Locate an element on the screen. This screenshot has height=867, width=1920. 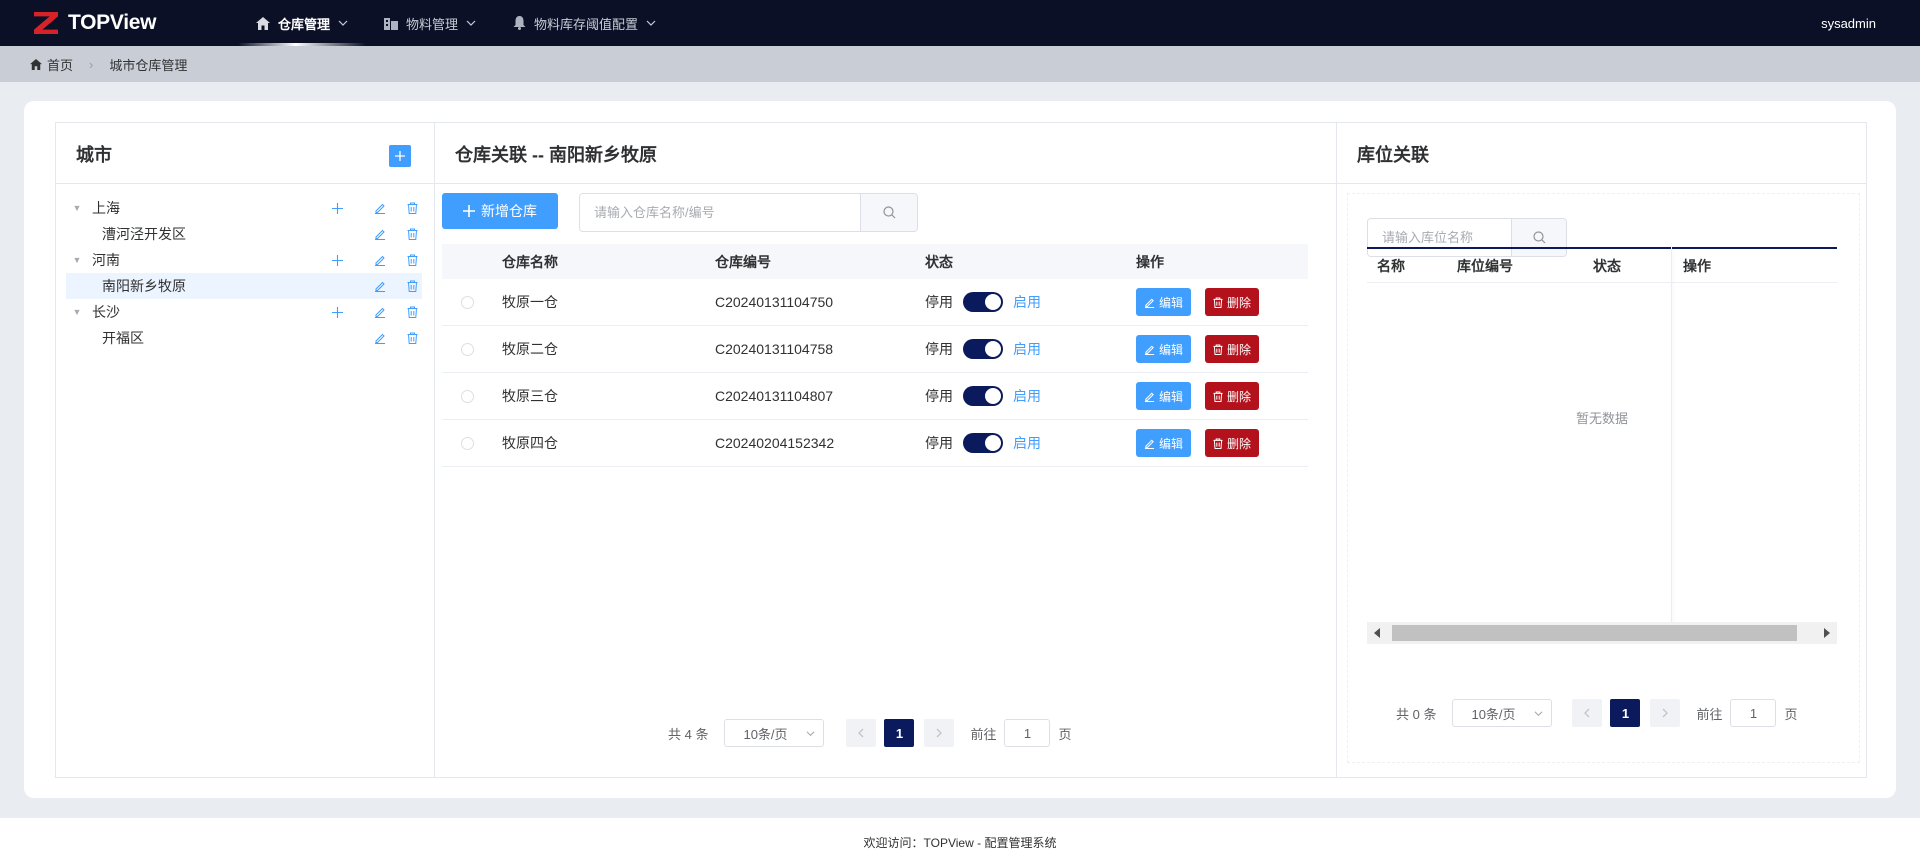
bell-icon is located at coordinates (519, 23).